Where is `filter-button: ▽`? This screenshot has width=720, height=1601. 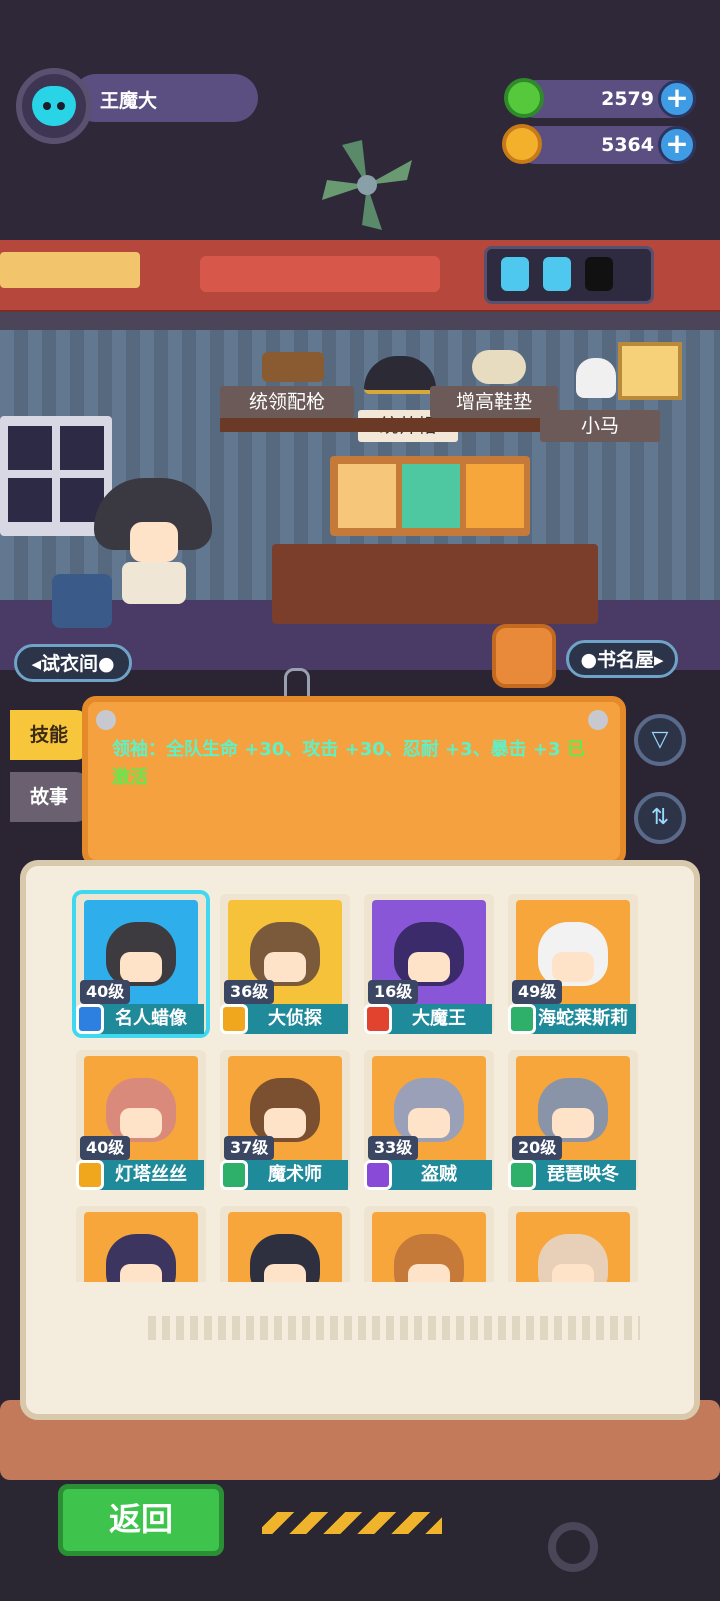
filter-button: ▽ is located at coordinates (660, 740).